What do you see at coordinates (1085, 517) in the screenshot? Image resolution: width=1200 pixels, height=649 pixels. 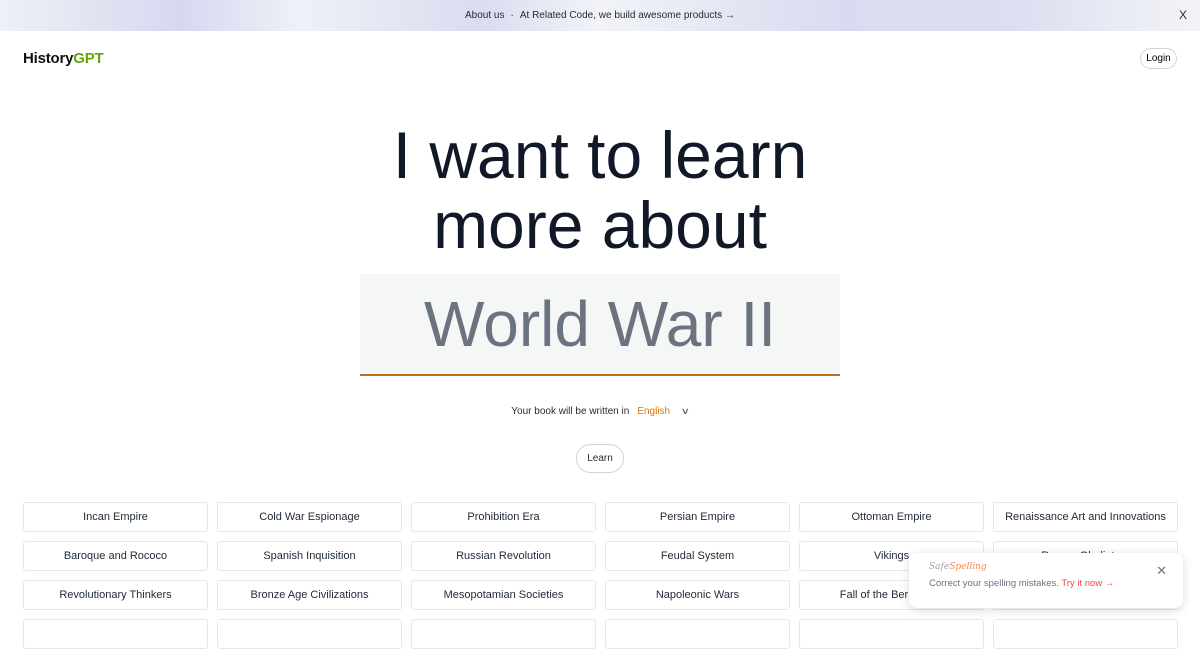 I see `topic-tile: Renaissance Art and Innovations` at bounding box center [1085, 517].